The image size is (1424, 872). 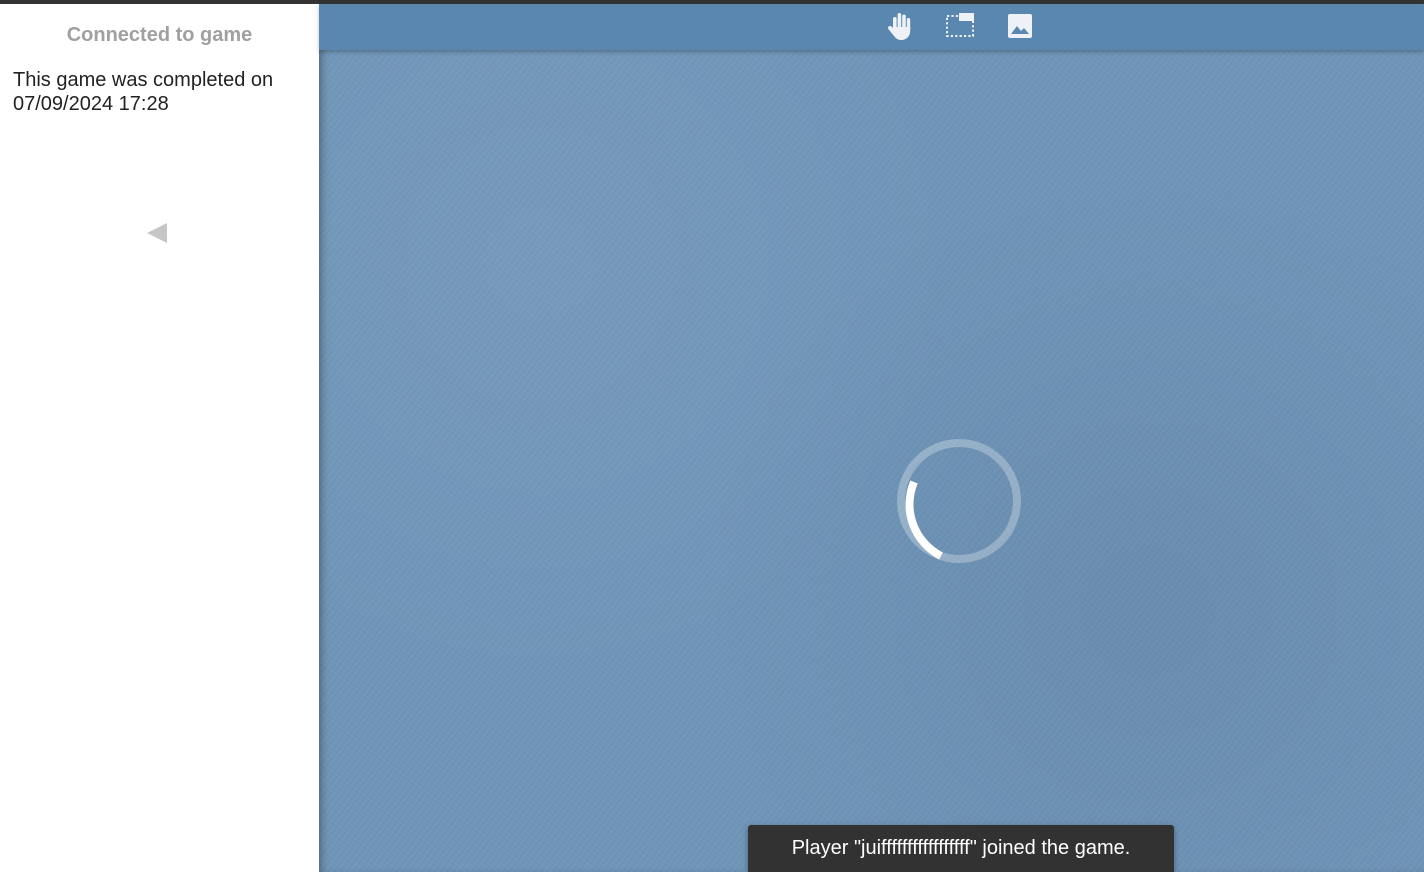 I want to click on image-icon, so click(x=1020, y=26).